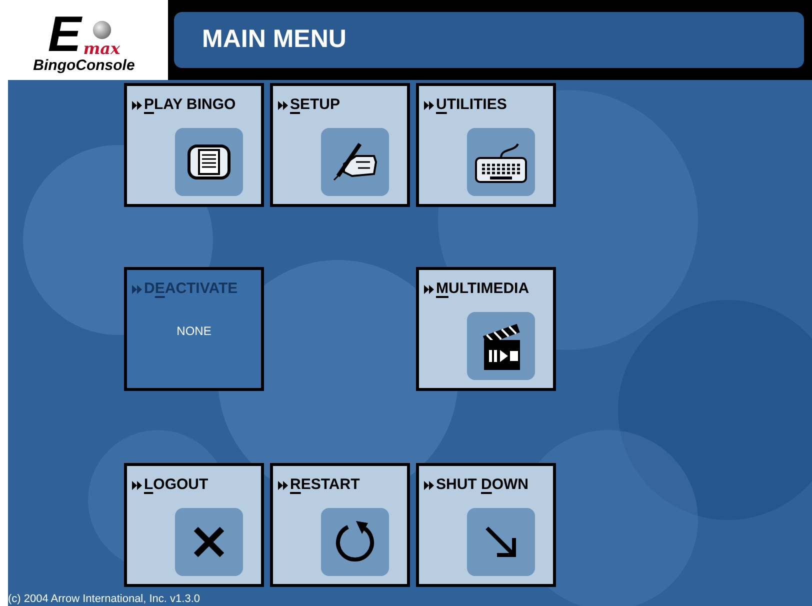 The width and height of the screenshot is (812, 606). I want to click on tile-label: SETUP, so click(315, 105).